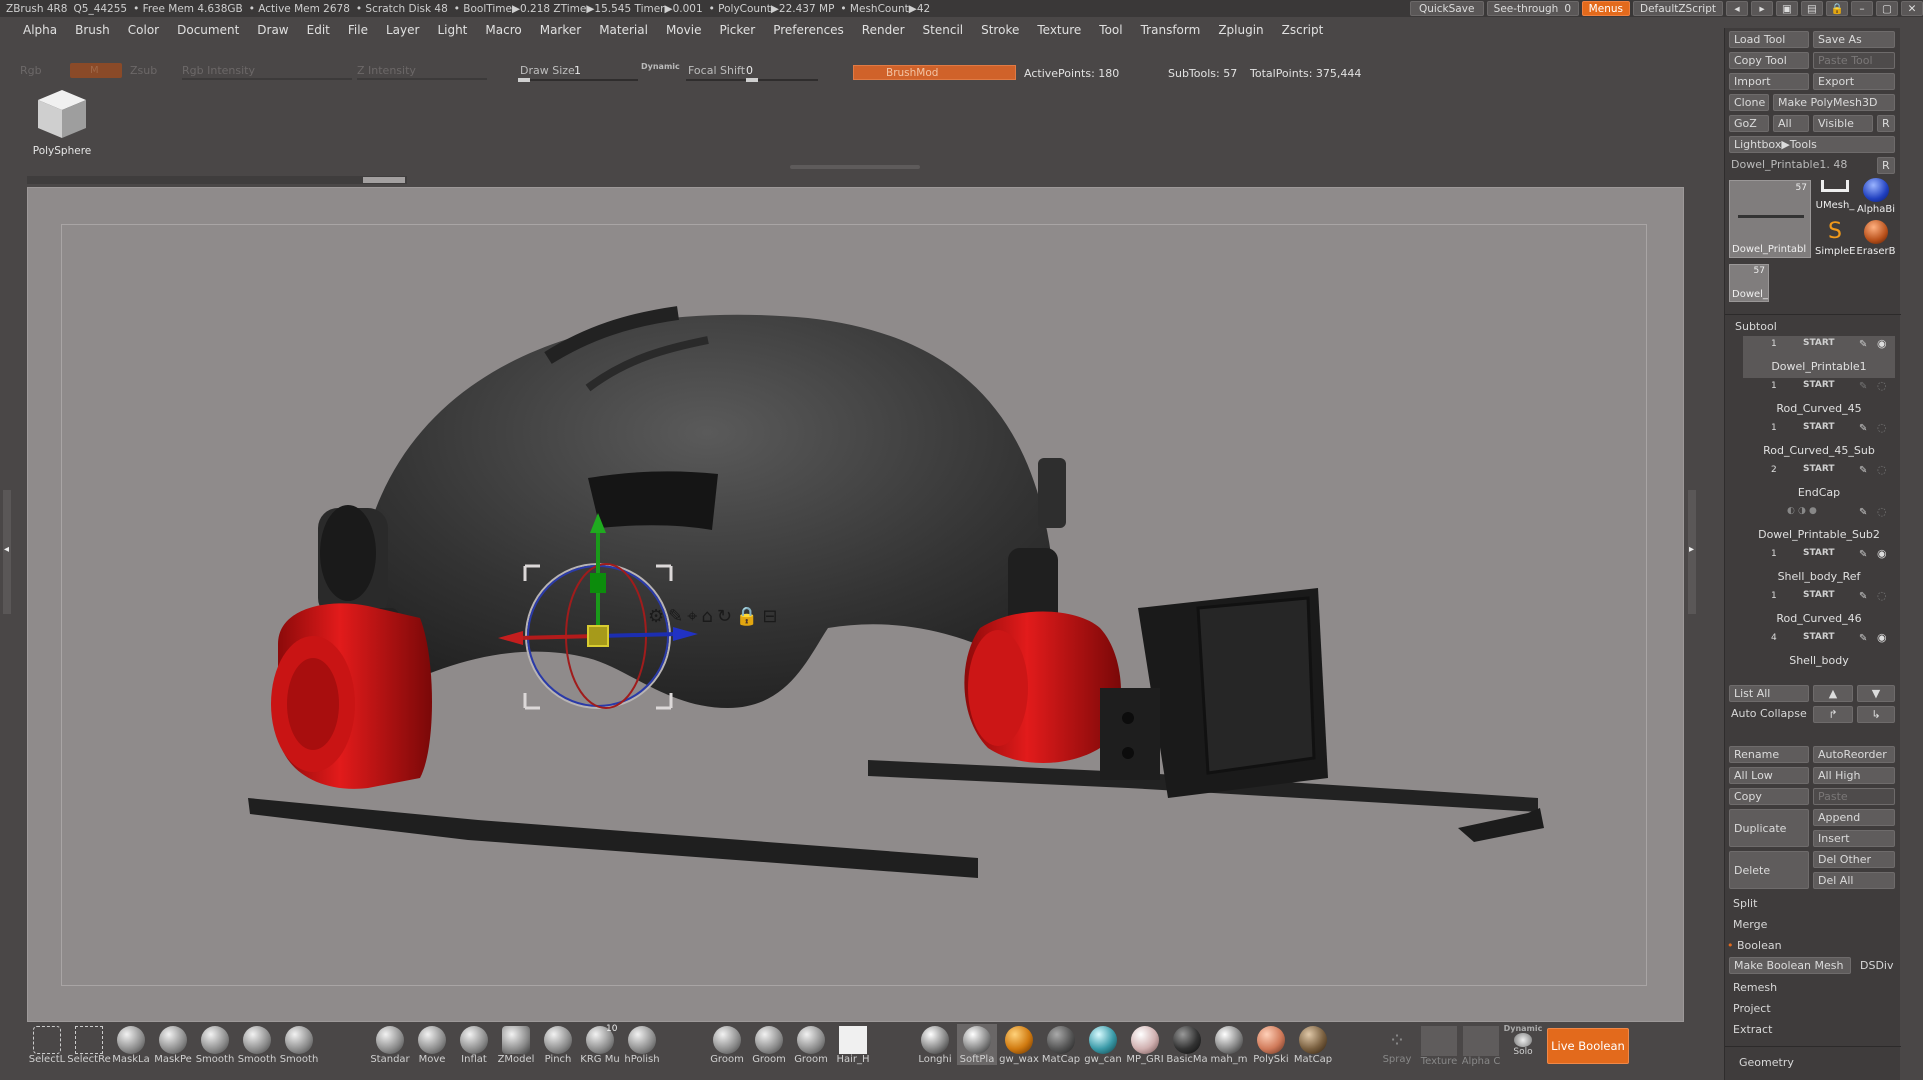 The image size is (1923, 1080). Describe the element at coordinates (560, 30) in the screenshot. I see `menu-marker: Marker` at that location.